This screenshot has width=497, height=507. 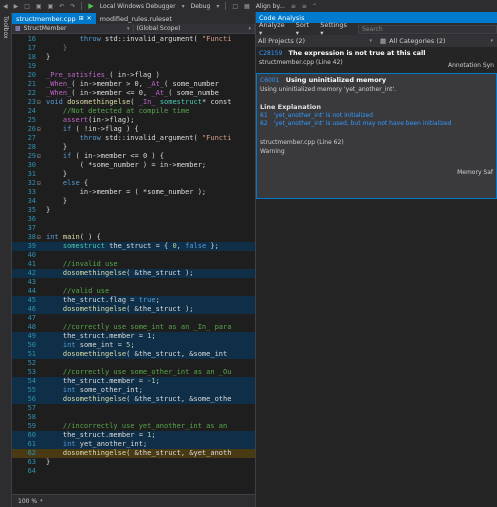 I want to click on pin-icon: ⊞, so click(x=81, y=18).